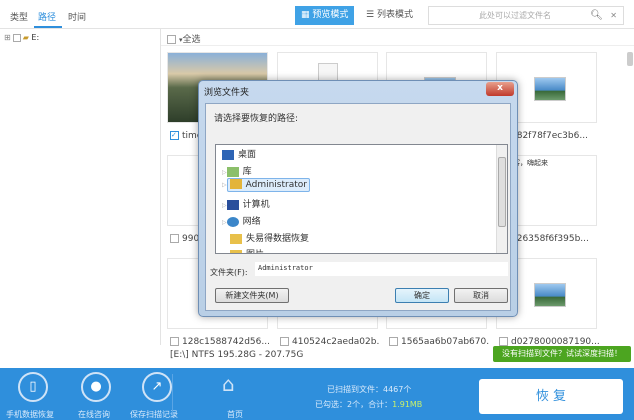  I want to click on select-all: ▾全选, so click(184, 38).